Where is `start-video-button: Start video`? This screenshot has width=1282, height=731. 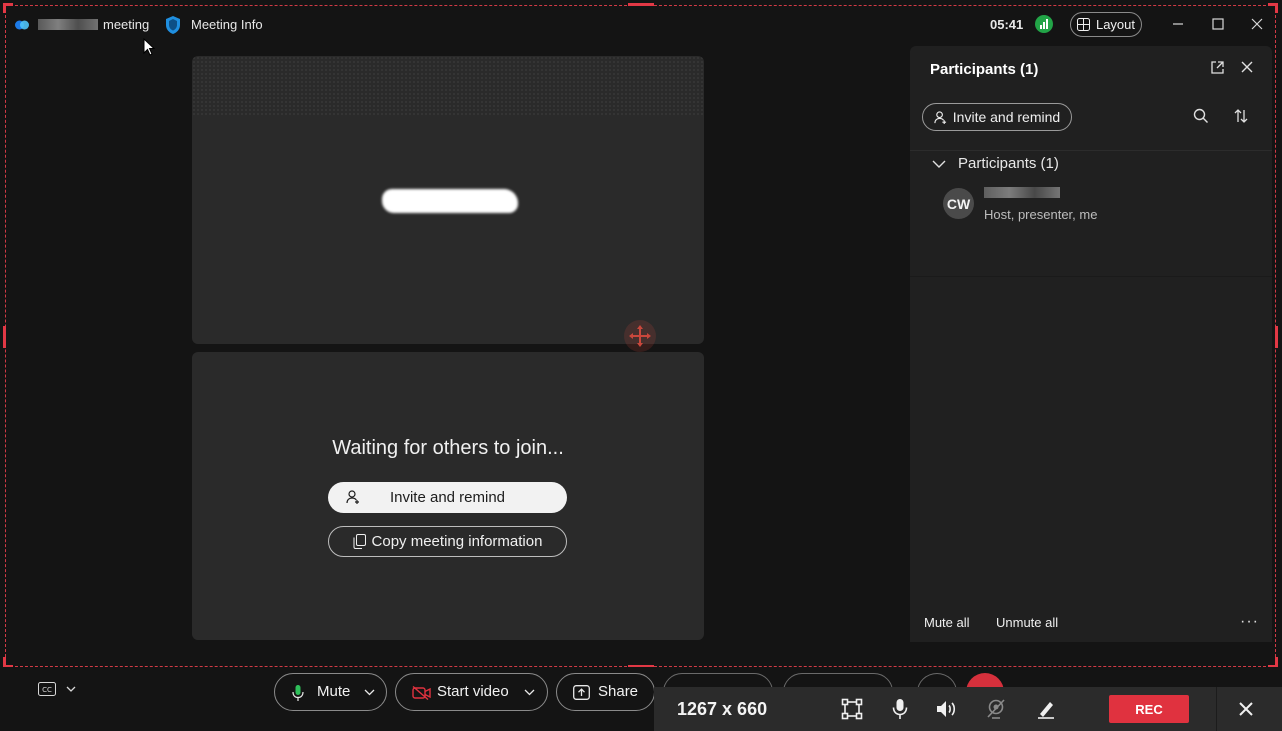 start-video-button: Start video is located at coordinates (471, 692).